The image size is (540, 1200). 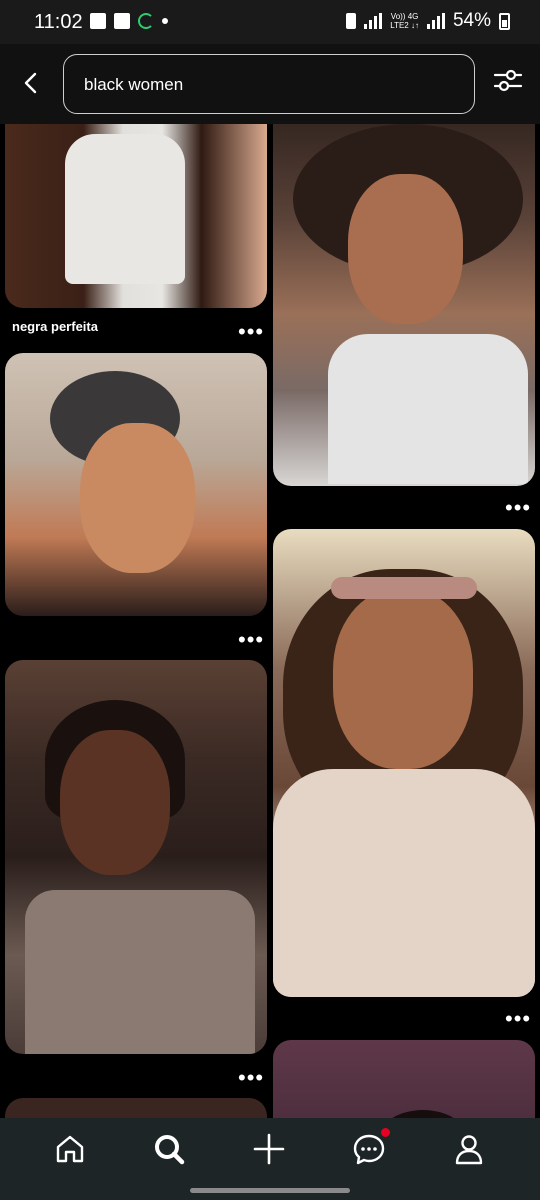 I want to click on pin-caption: negra perfeita, so click(x=55, y=326).